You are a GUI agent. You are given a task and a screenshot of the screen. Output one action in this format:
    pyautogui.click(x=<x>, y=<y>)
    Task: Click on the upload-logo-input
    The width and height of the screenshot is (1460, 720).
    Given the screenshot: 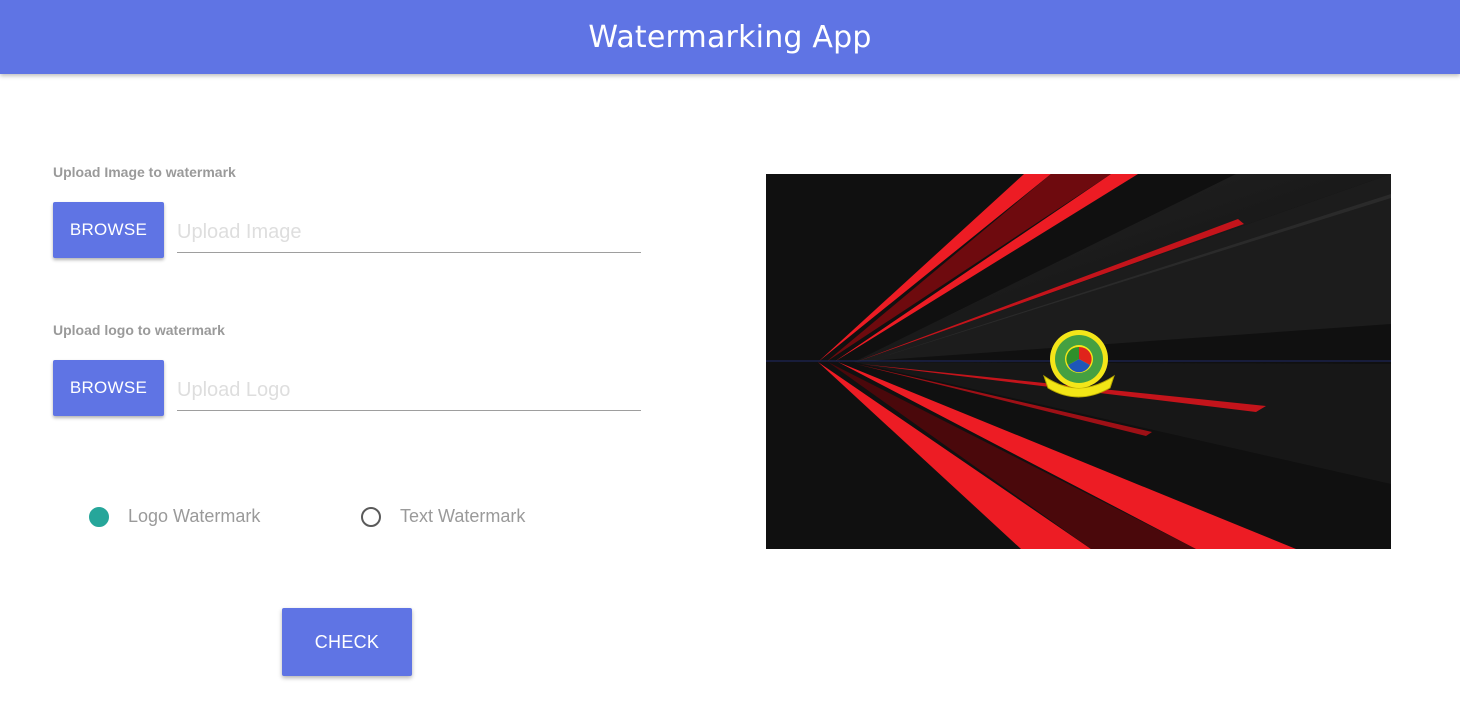 What is the action you would take?
    pyautogui.click(x=409, y=390)
    